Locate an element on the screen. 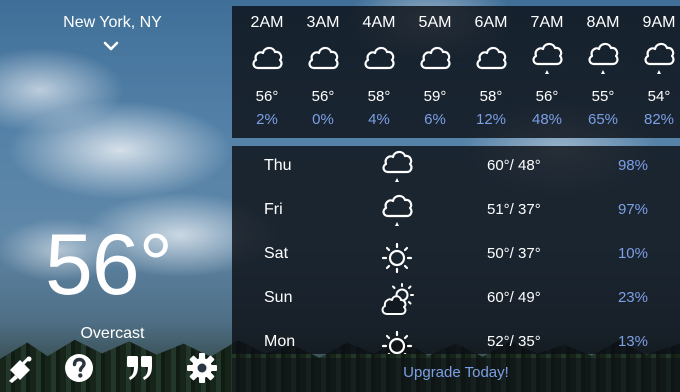  help-icon is located at coordinates (79, 368).